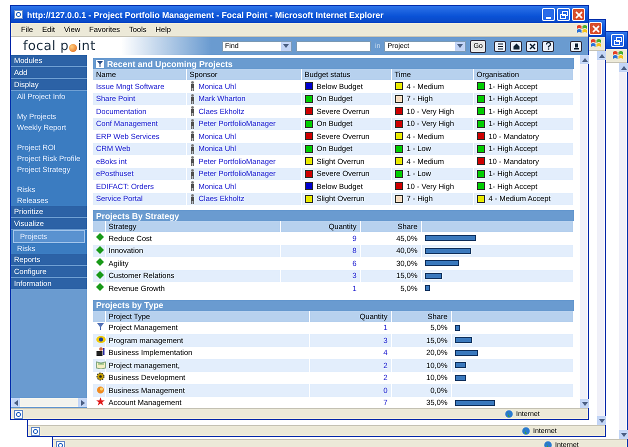 The image size is (628, 447). What do you see at coordinates (170, 63) in the screenshot?
I see `panel-title: Recent and Upcoming Projects` at bounding box center [170, 63].